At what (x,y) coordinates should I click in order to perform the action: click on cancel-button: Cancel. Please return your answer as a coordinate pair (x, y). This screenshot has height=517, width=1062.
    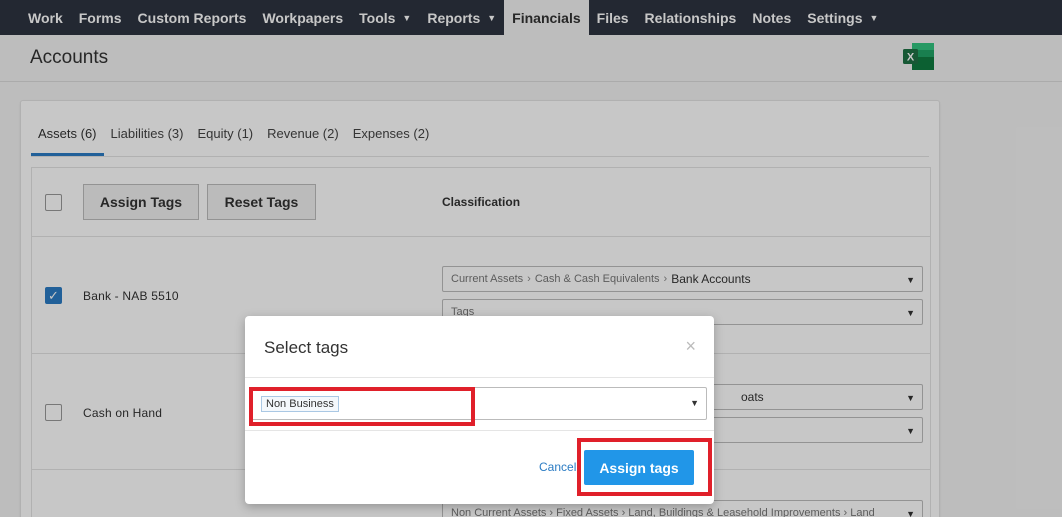
    Looking at the image, I should click on (557, 467).